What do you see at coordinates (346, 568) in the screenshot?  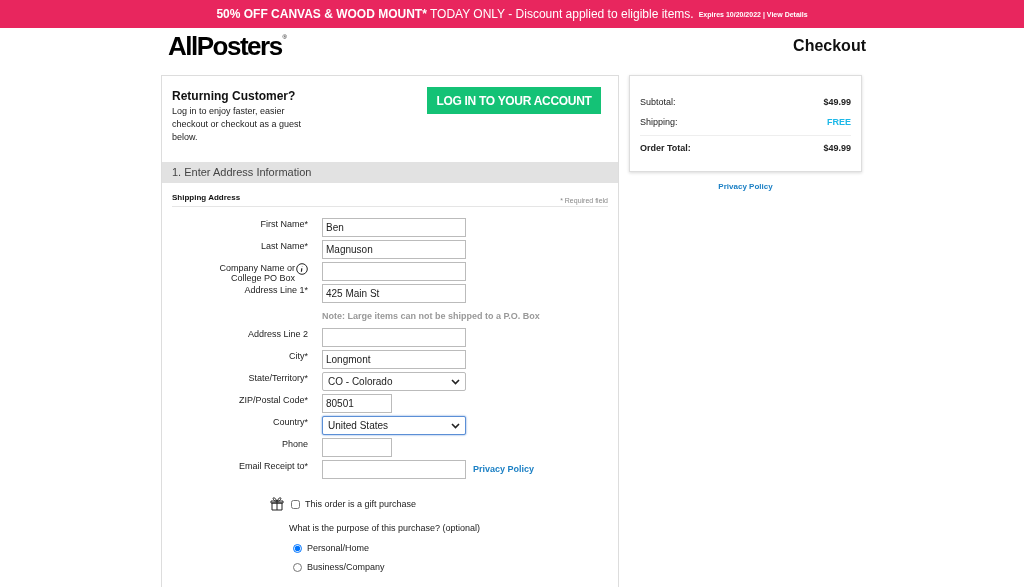 I see `purpose-option: Business/Company` at bounding box center [346, 568].